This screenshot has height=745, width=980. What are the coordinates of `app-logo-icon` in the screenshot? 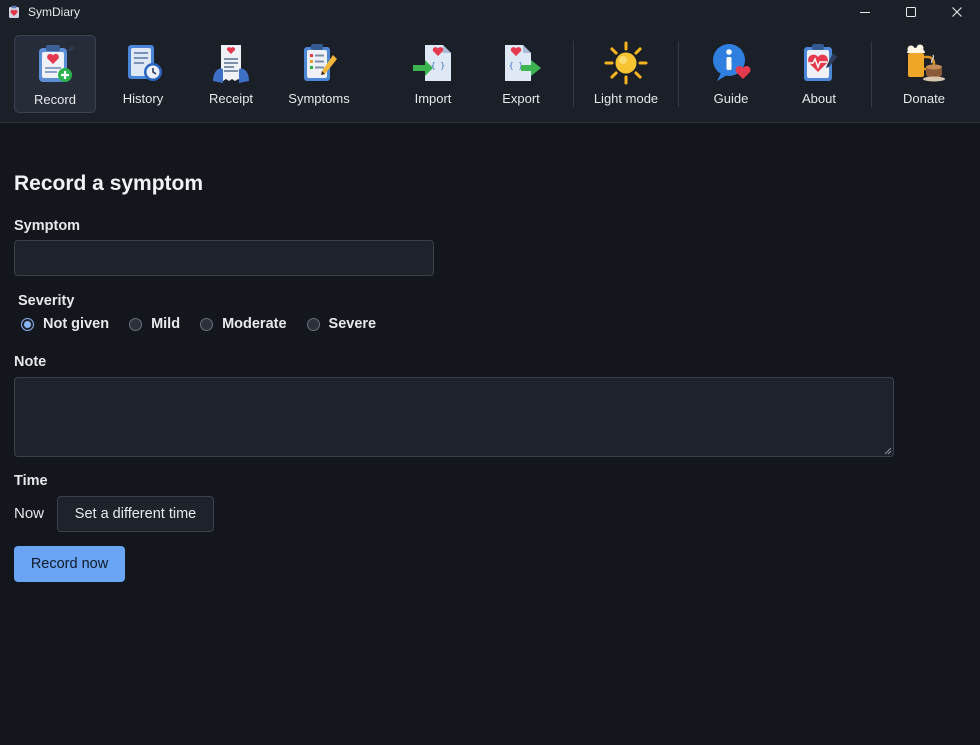 It's located at (14, 11).